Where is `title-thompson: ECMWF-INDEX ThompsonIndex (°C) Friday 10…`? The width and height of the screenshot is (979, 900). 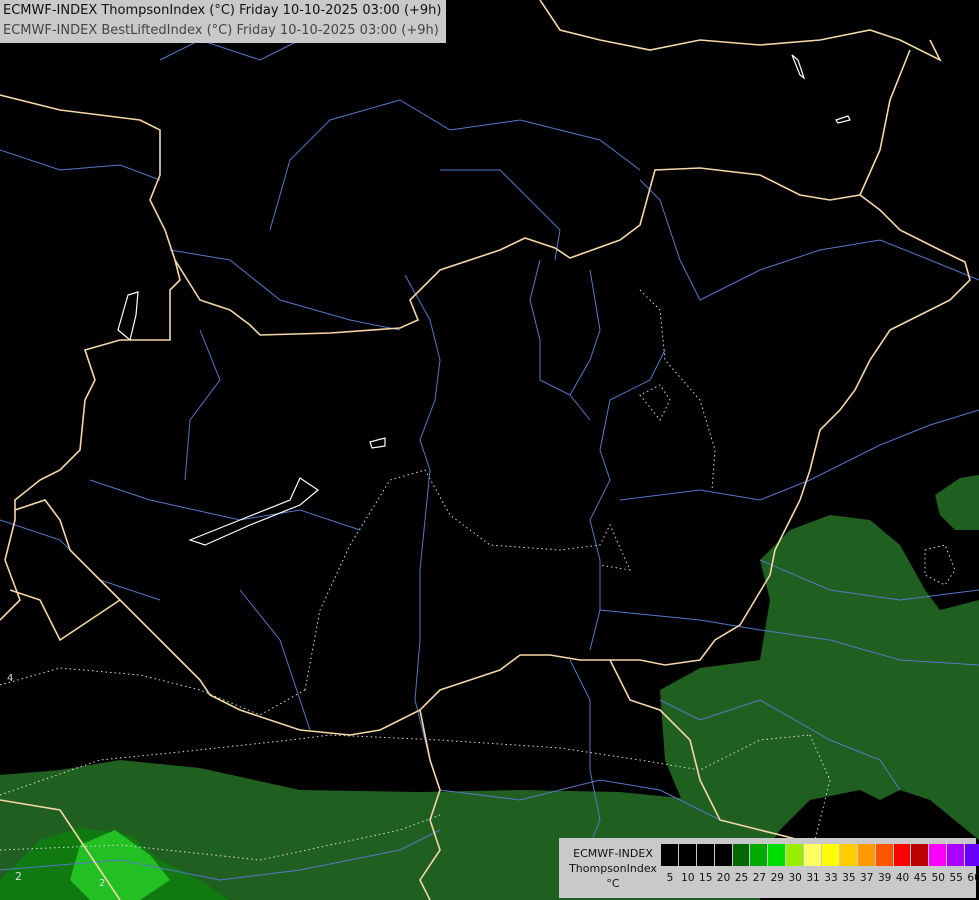
title-thompson: ECMWF-INDEX ThompsonIndex (°C) Friday 10… is located at coordinates (222, 10).